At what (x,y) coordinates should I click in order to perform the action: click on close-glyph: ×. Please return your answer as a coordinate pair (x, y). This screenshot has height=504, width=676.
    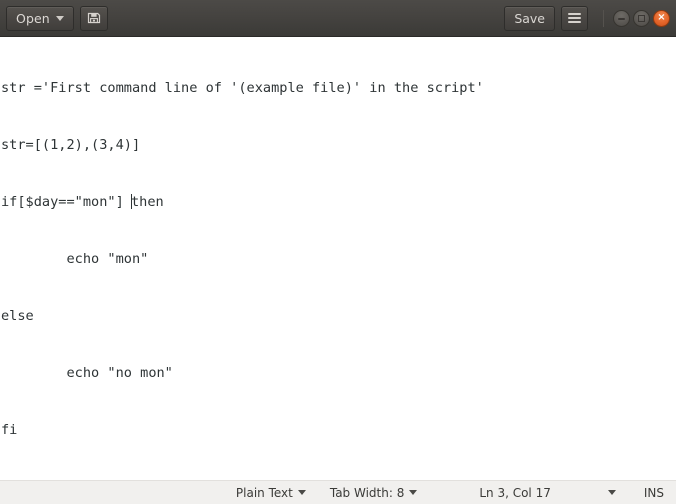
    Looking at the image, I should click on (661, 17).